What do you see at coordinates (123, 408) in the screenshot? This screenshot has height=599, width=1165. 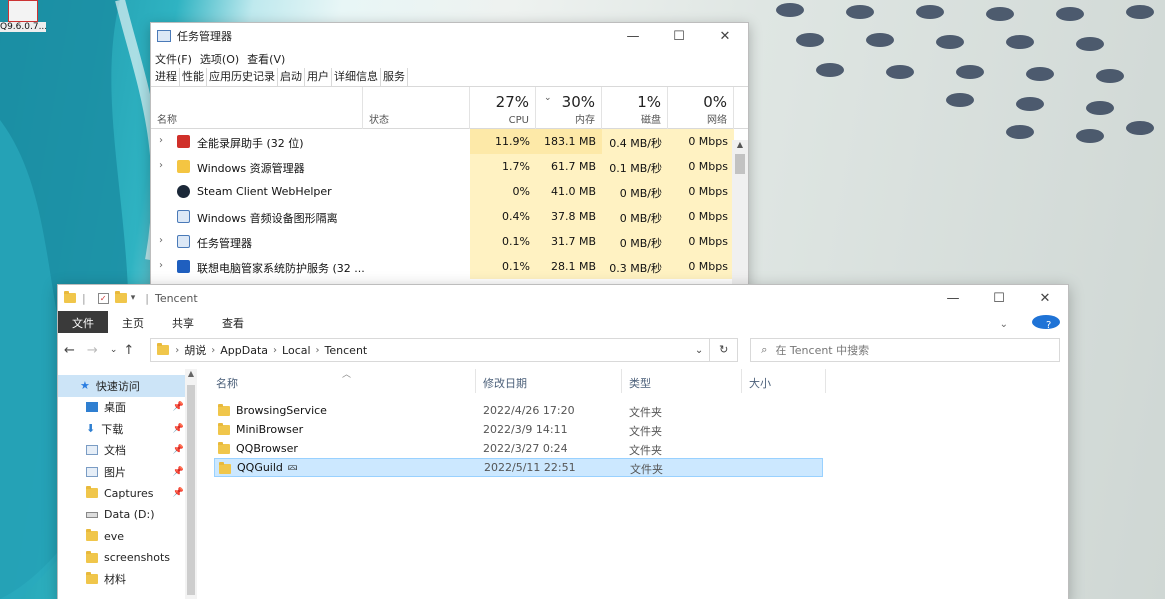 I see `nav-item-desktop: 桌面 📌` at bounding box center [123, 408].